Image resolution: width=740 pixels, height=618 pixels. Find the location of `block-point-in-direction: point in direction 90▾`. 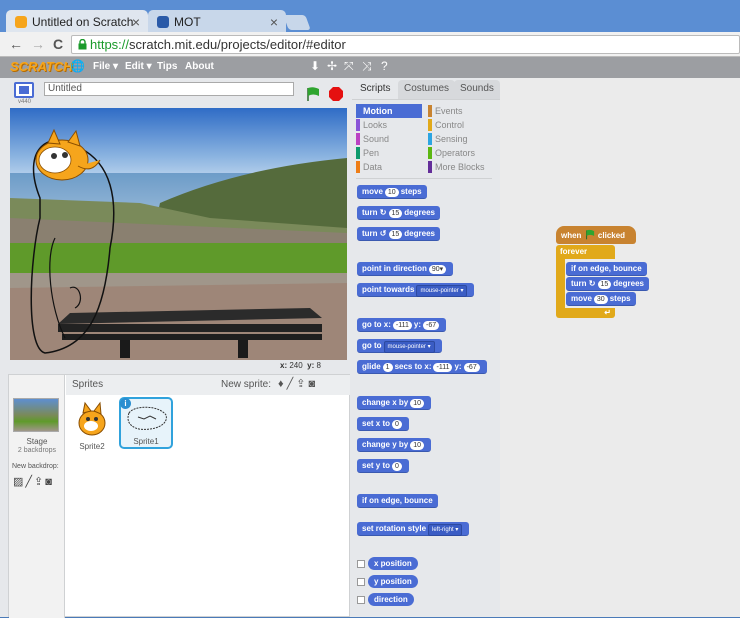

block-point-in-direction: point in direction 90▾ is located at coordinates (405, 269).